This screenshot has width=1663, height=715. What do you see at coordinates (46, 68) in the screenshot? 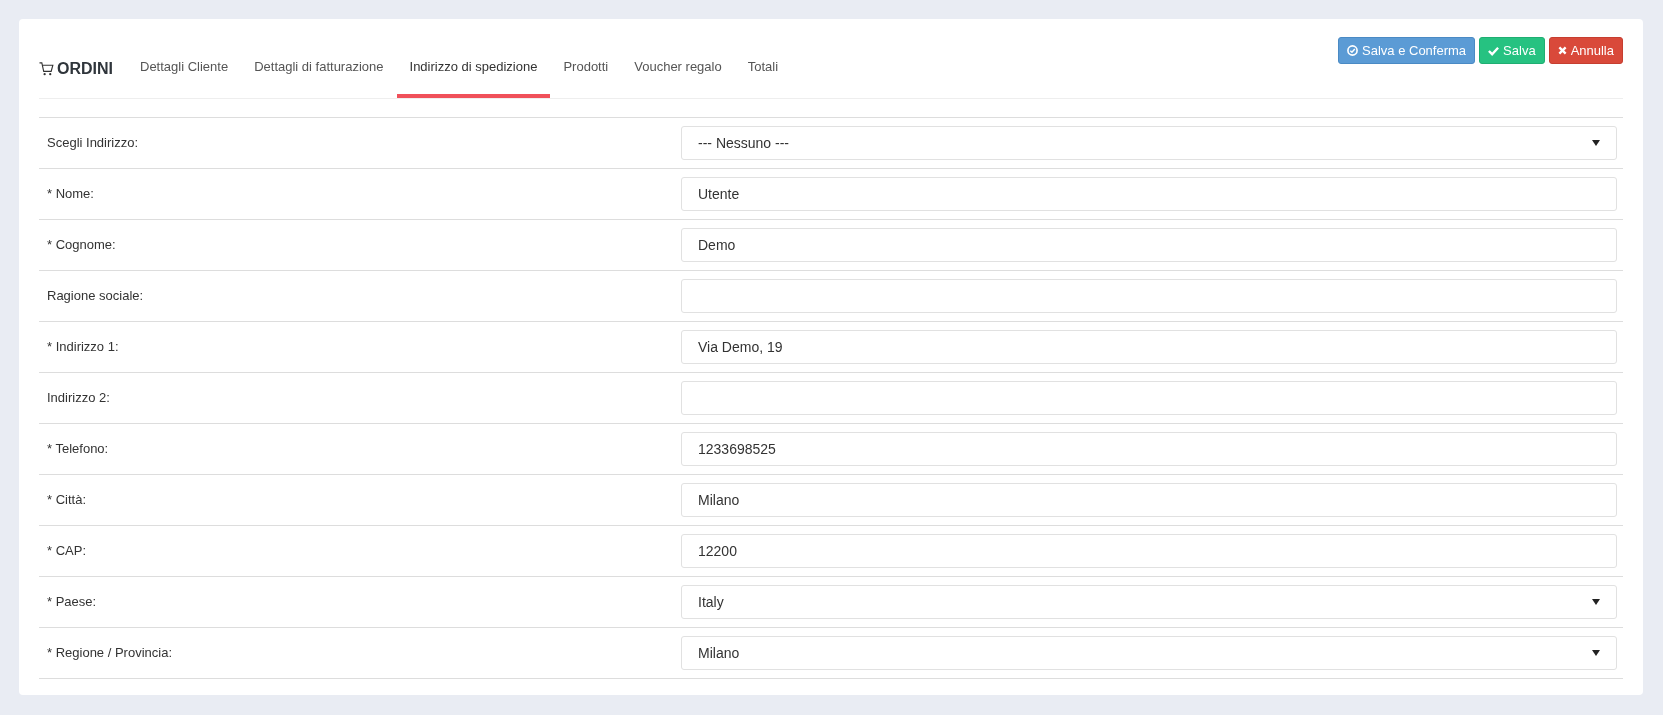
I see `cart-icon` at bounding box center [46, 68].